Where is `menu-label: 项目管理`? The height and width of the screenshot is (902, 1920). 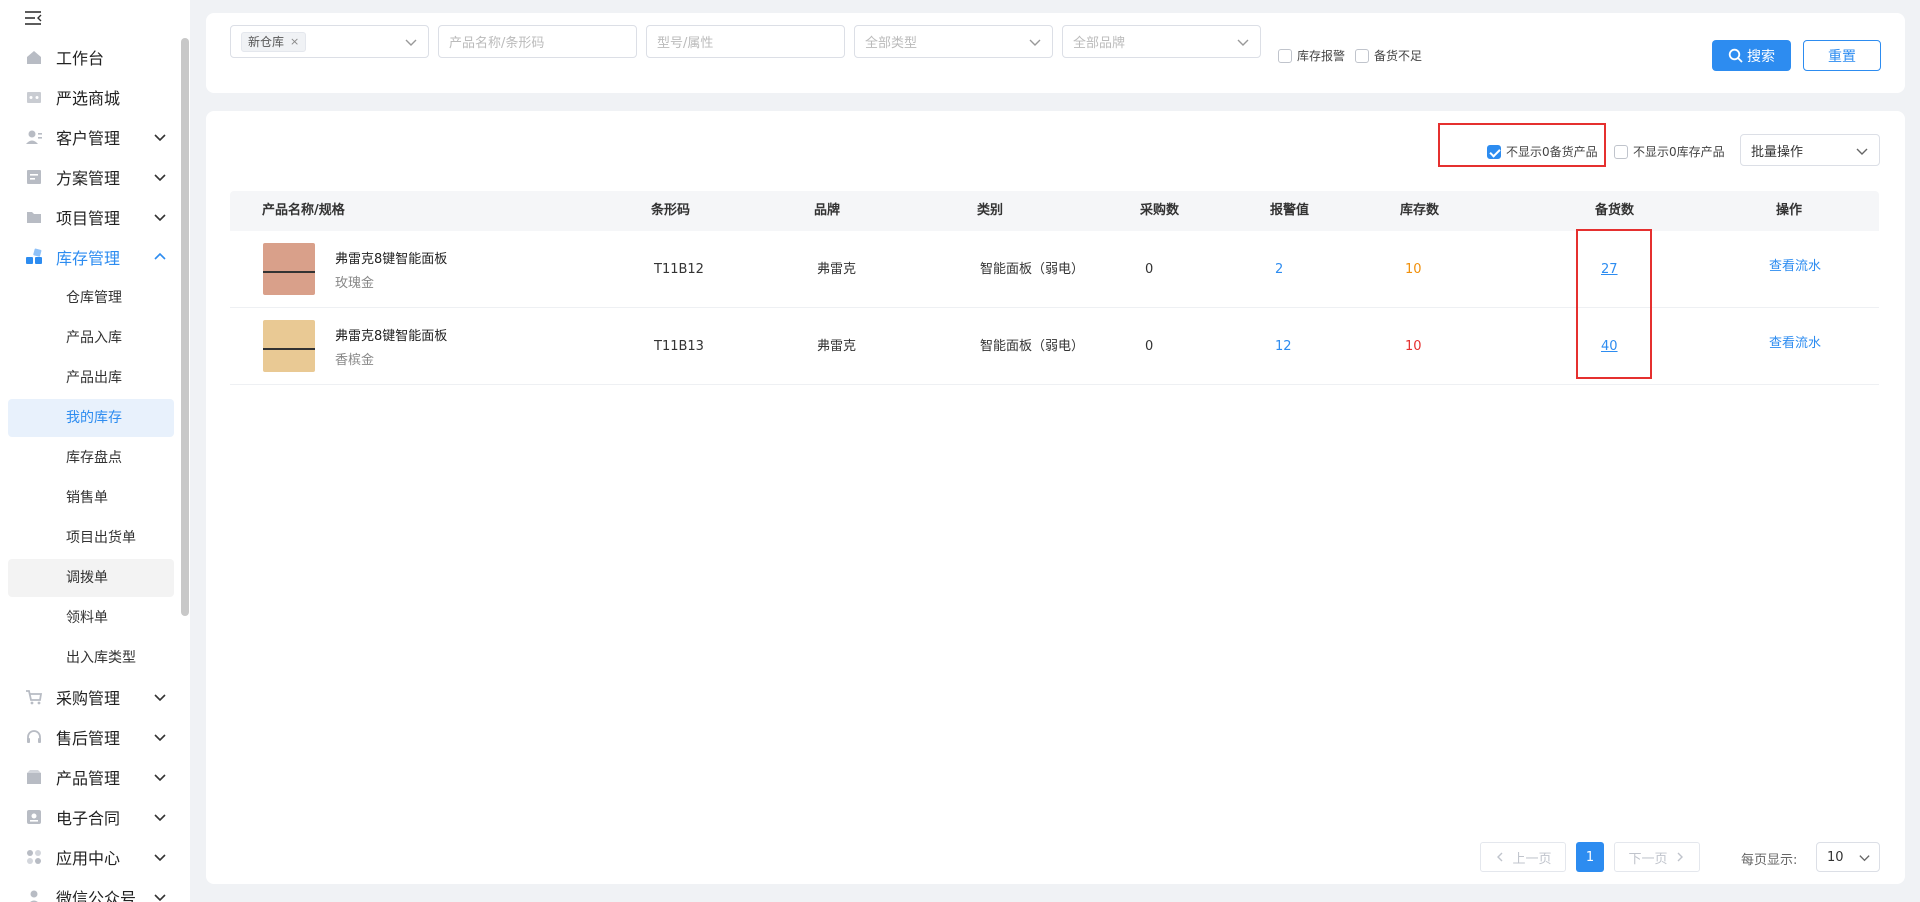 menu-label: 项目管理 is located at coordinates (88, 218).